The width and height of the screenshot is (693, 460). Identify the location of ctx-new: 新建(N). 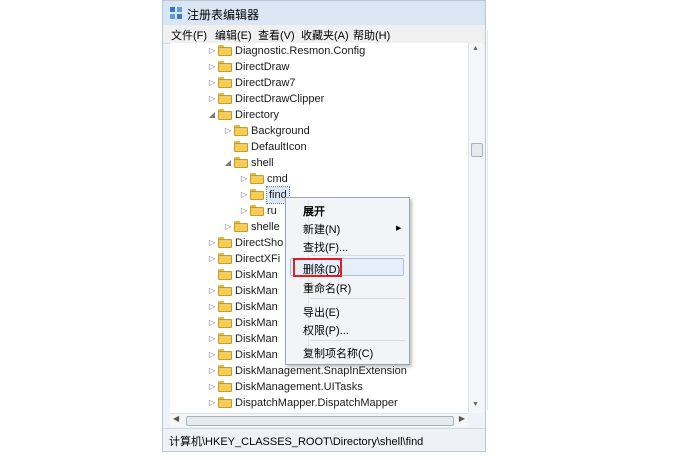
(321, 229).